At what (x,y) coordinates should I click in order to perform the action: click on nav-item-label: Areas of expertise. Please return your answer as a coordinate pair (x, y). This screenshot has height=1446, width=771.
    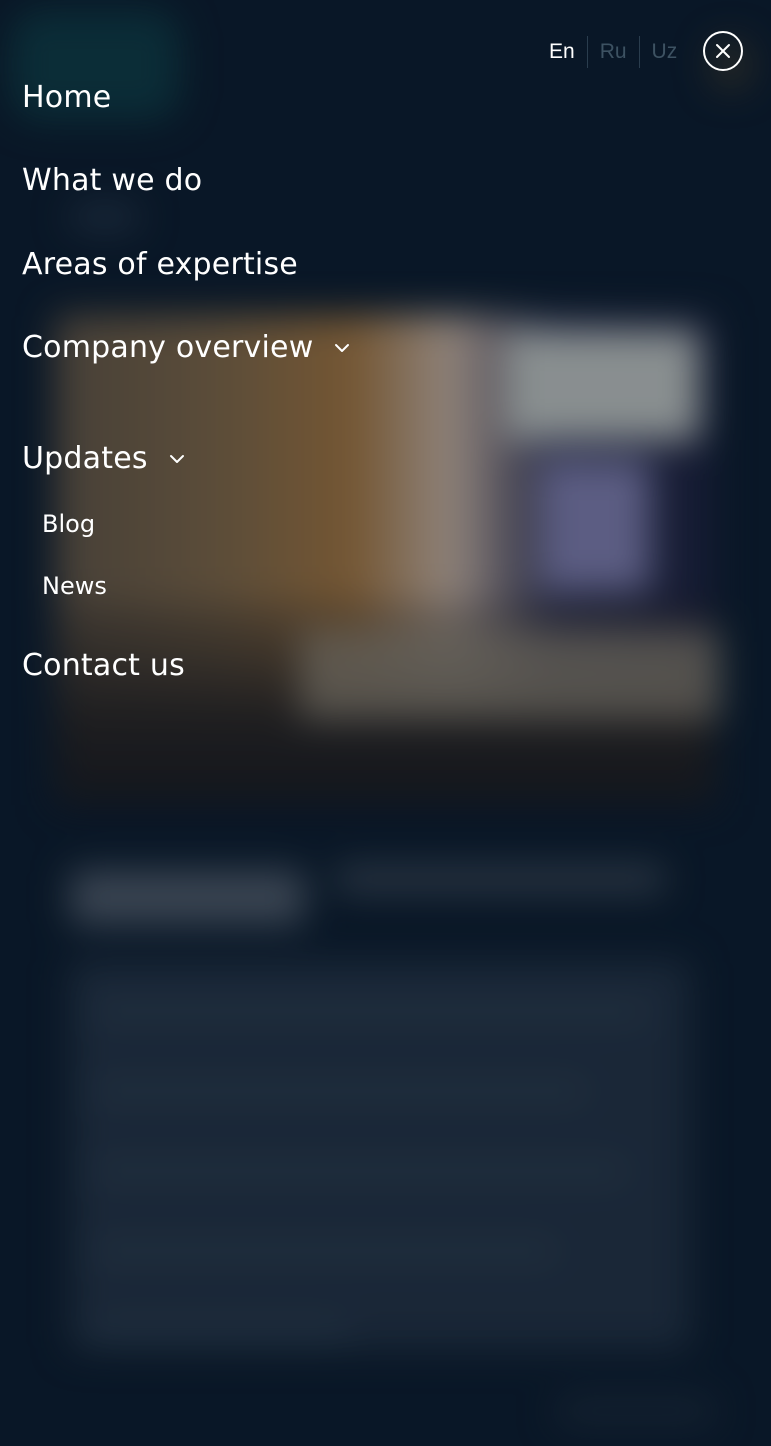
    Looking at the image, I should click on (160, 264).